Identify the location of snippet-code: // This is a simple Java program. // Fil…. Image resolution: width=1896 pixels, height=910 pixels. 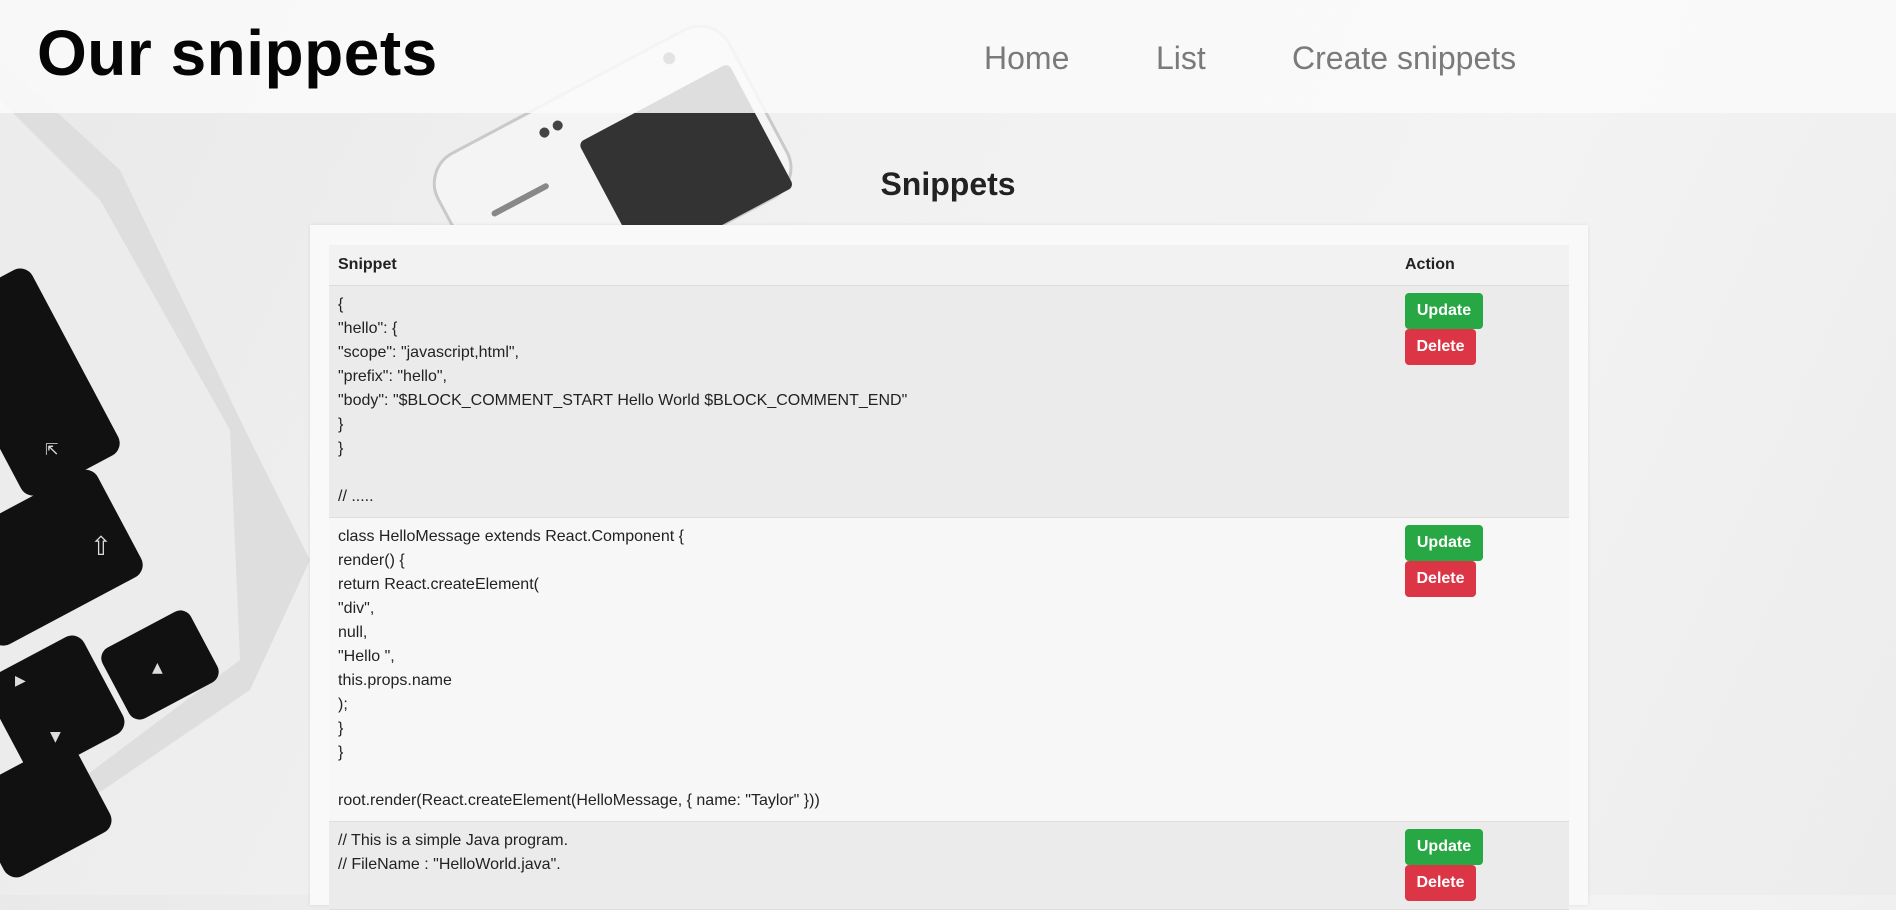
(862, 865).